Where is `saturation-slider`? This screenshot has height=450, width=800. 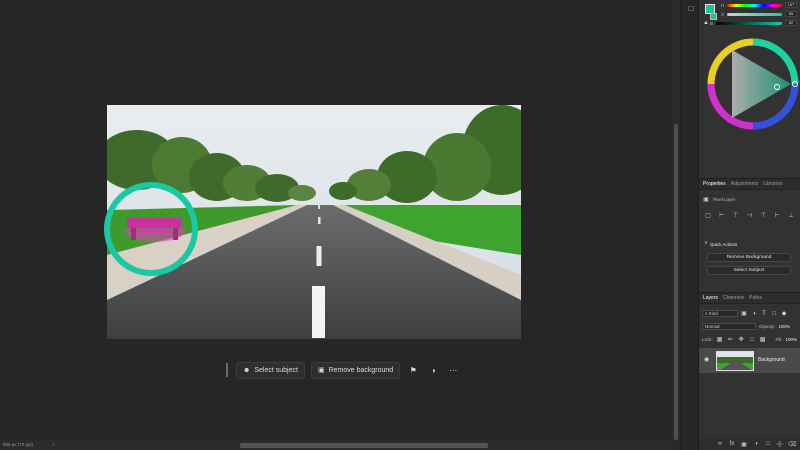
saturation-slider is located at coordinates (754, 14).